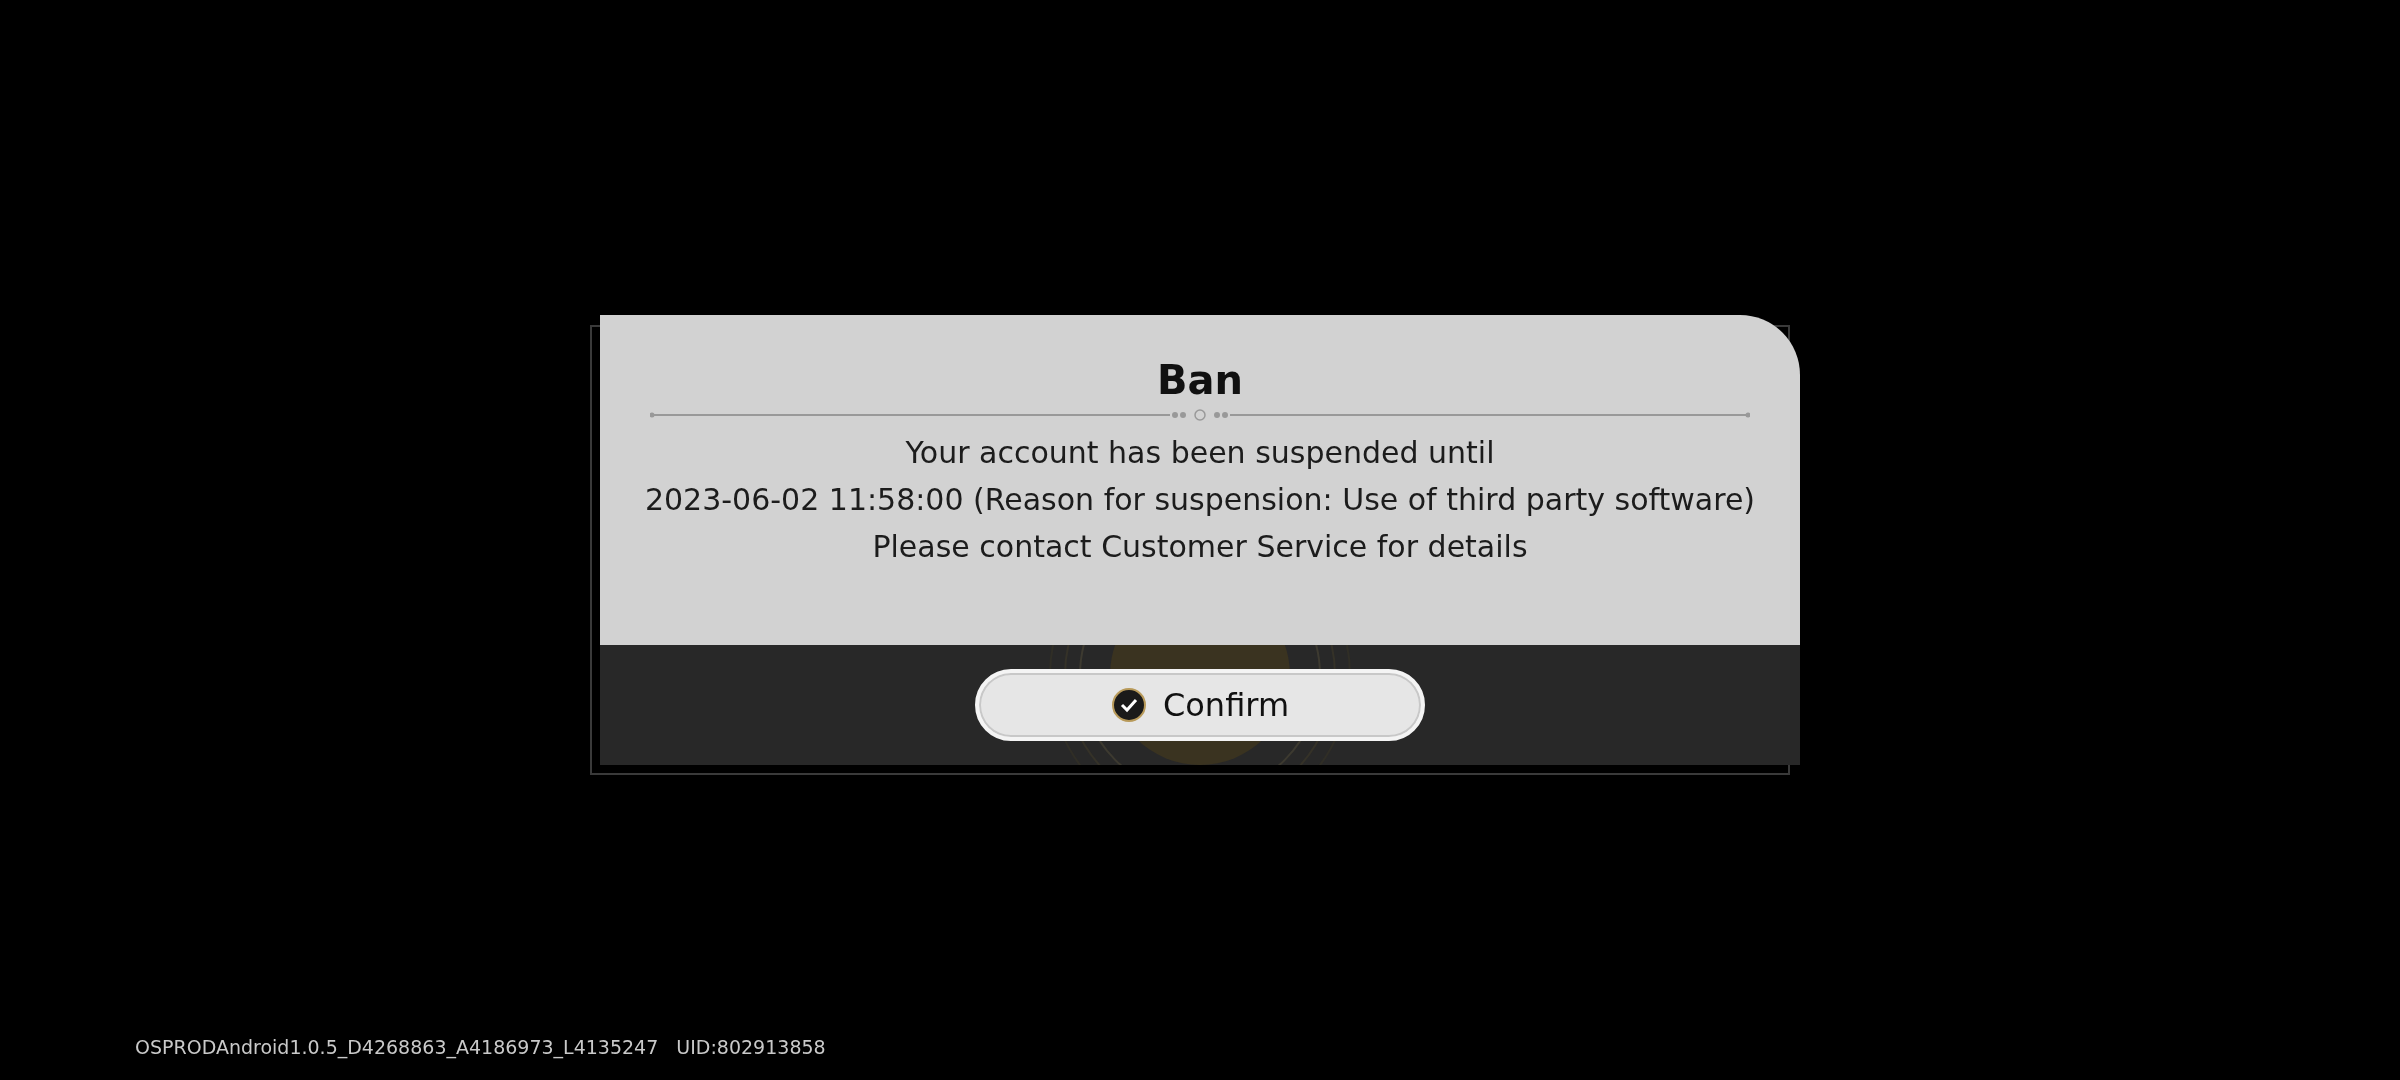 The height and width of the screenshot is (1080, 2400). I want to click on message-text: 2023-06-02 11:58:00 (Reason for suspension: Use of third party software), so click(1200, 499).